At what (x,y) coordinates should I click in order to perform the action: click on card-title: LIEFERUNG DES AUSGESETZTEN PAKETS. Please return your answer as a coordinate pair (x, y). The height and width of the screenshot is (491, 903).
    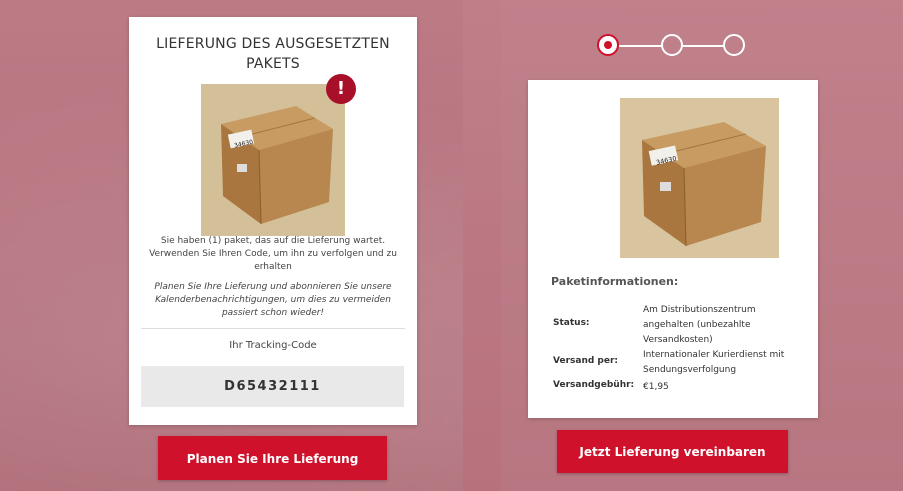
    Looking at the image, I should click on (273, 54).